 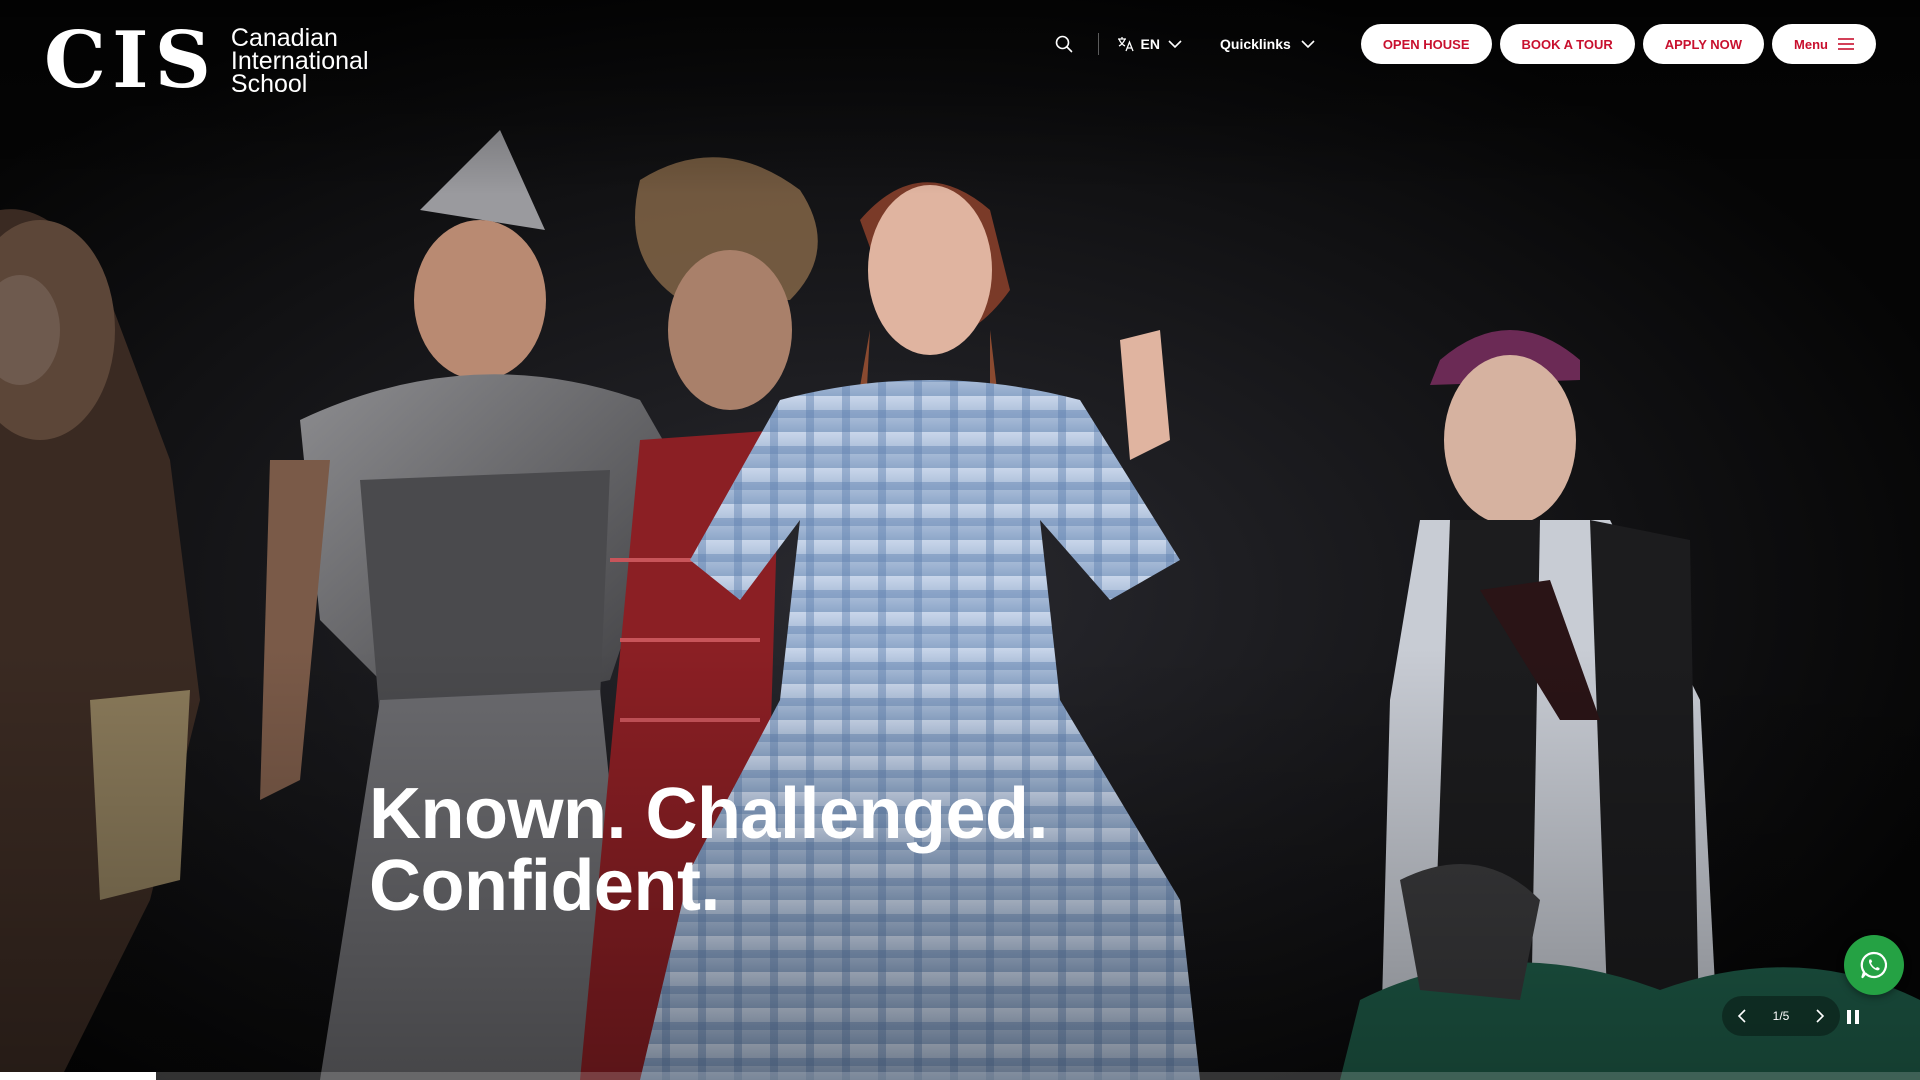 I want to click on whatsapp-button, so click(x=1874, y=965).